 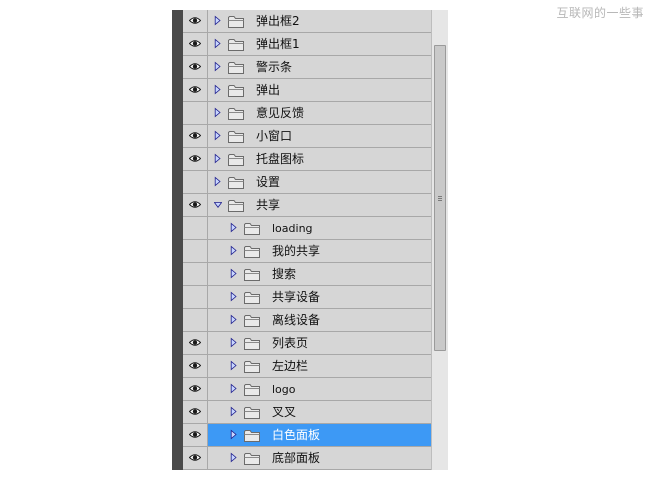 What do you see at coordinates (307, 67) in the screenshot?
I see `layer-row: 警示条` at bounding box center [307, 67].